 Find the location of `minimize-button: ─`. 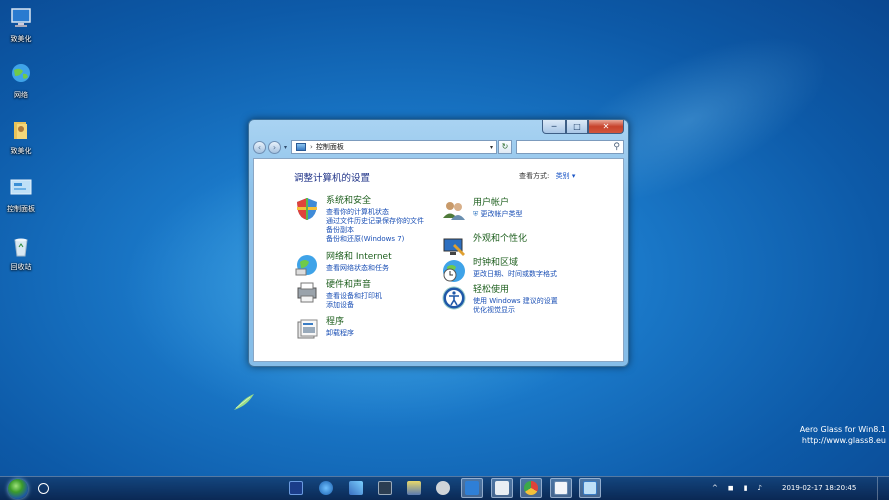

minimize-button: ─ is located at coordinates (554, 127).